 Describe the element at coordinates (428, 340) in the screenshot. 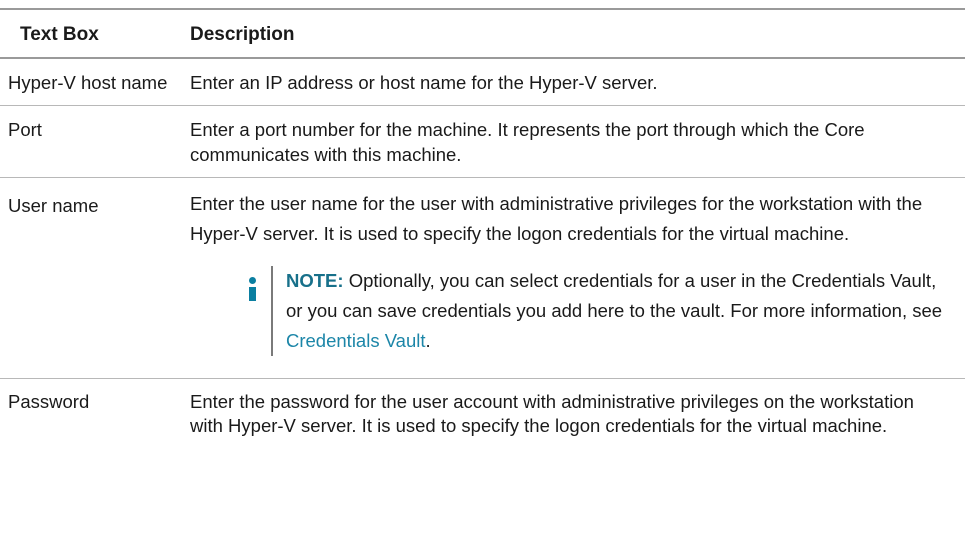

I see `note-end: .` at that location.